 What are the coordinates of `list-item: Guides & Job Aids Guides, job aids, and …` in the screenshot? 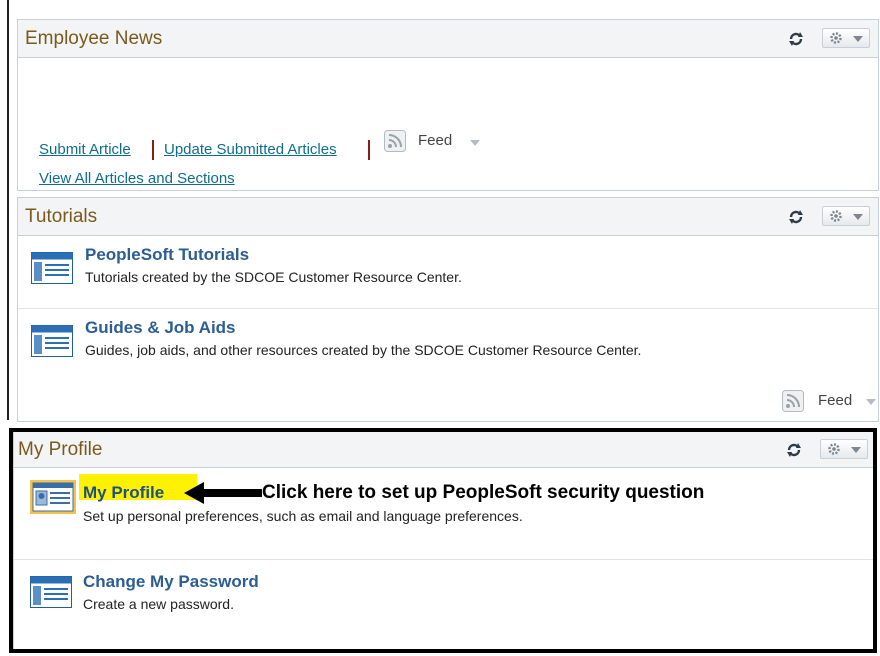 It's located at (448, 345).